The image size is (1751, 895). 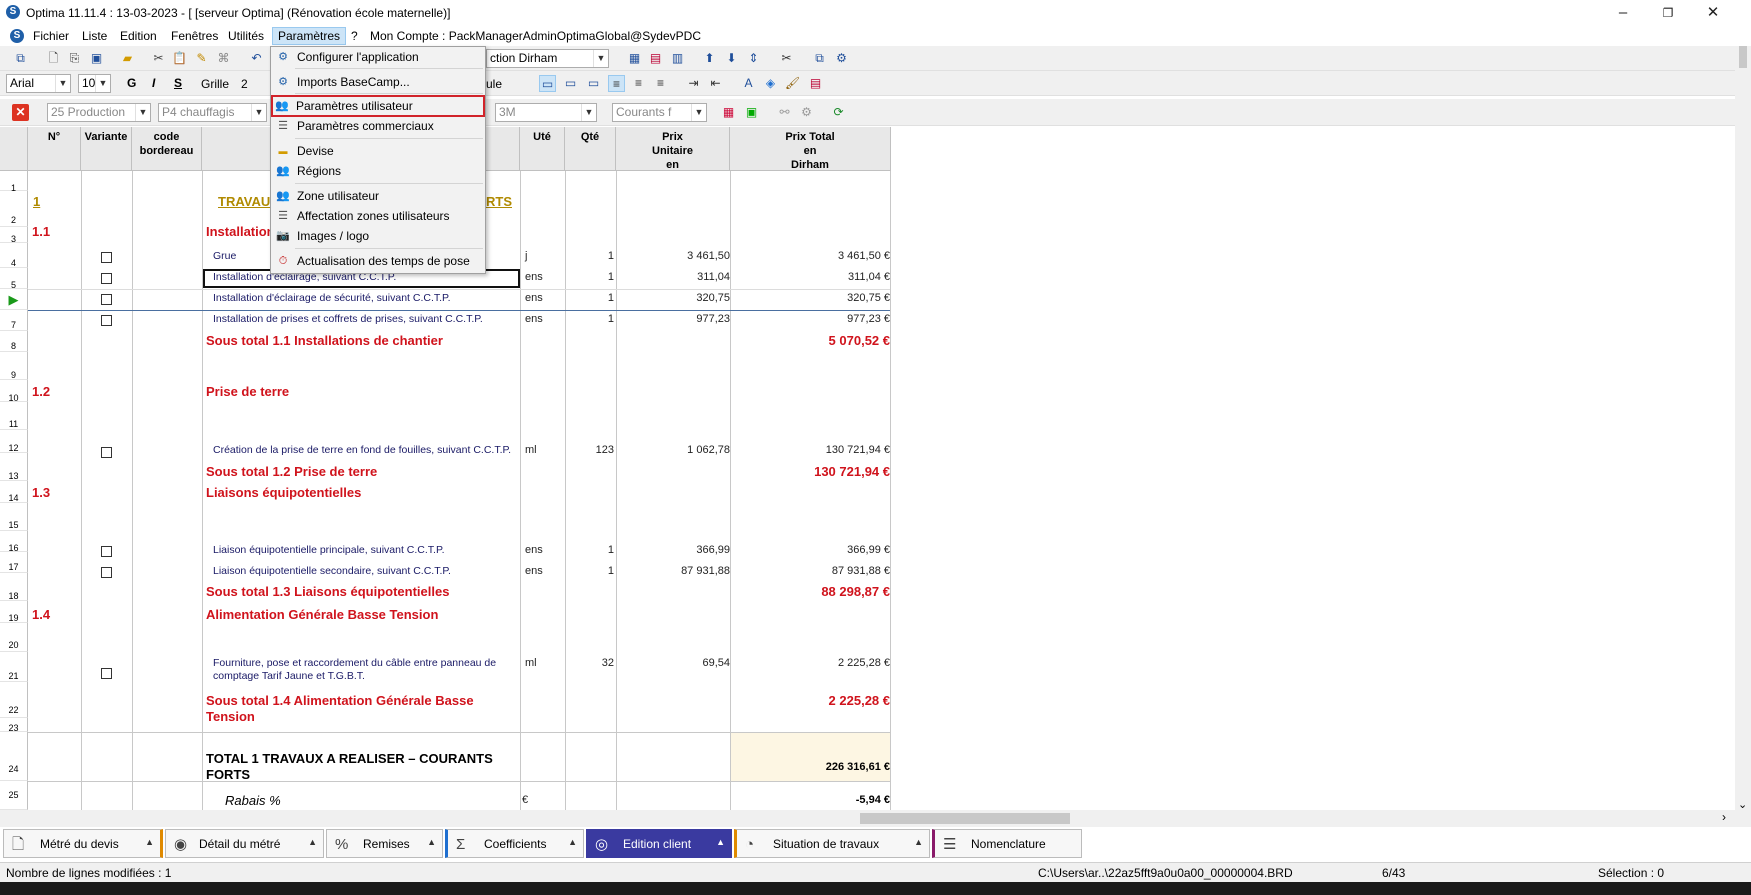 What do you see at coordinates (605, 450) in the screenshot?
I see `item-qty: 123` at bounding box center [605, 450].